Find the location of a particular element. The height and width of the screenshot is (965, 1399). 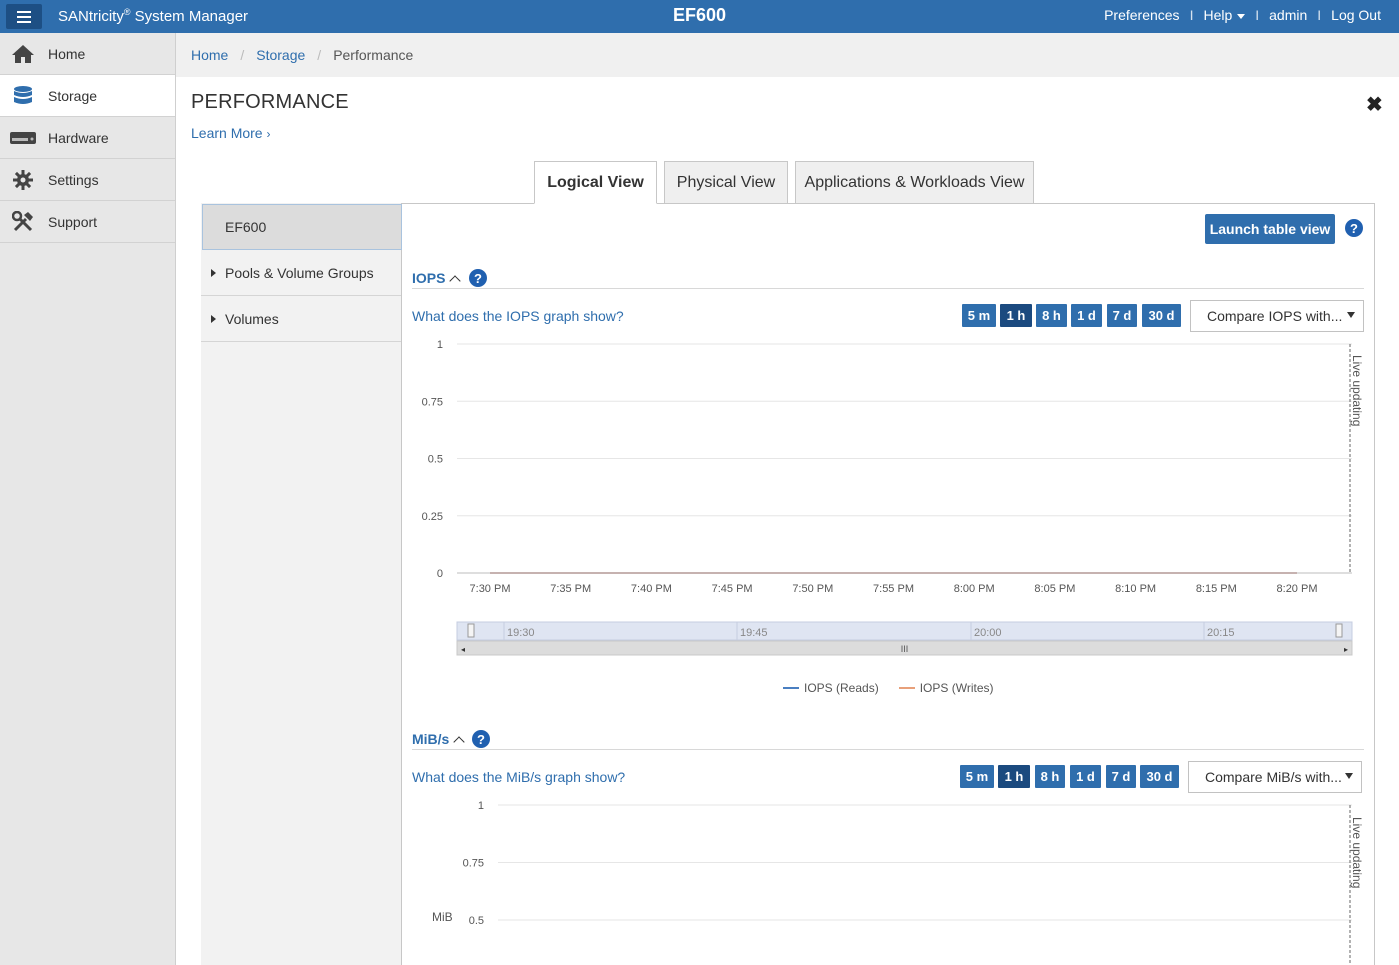

sidebar-item-support: Support is located at coordinates (87, 222).